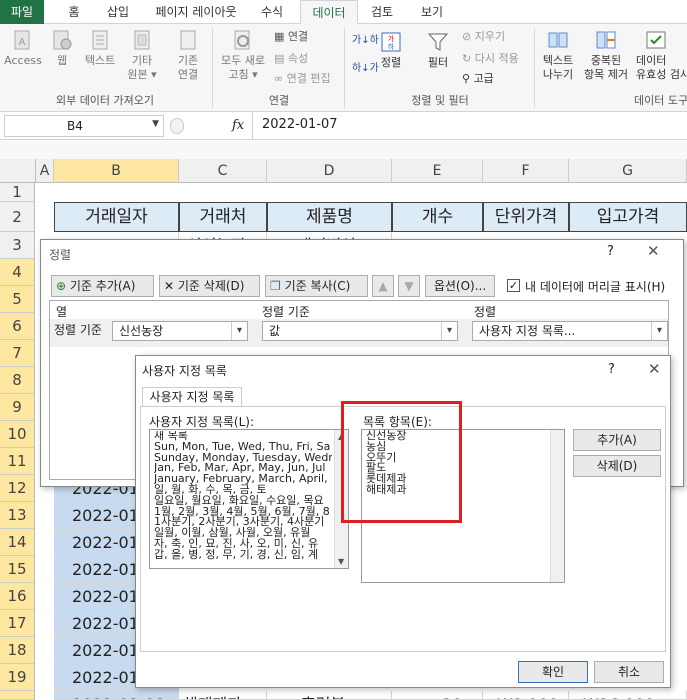  I want to click on cell: 홈런볼, so click(329, 695).